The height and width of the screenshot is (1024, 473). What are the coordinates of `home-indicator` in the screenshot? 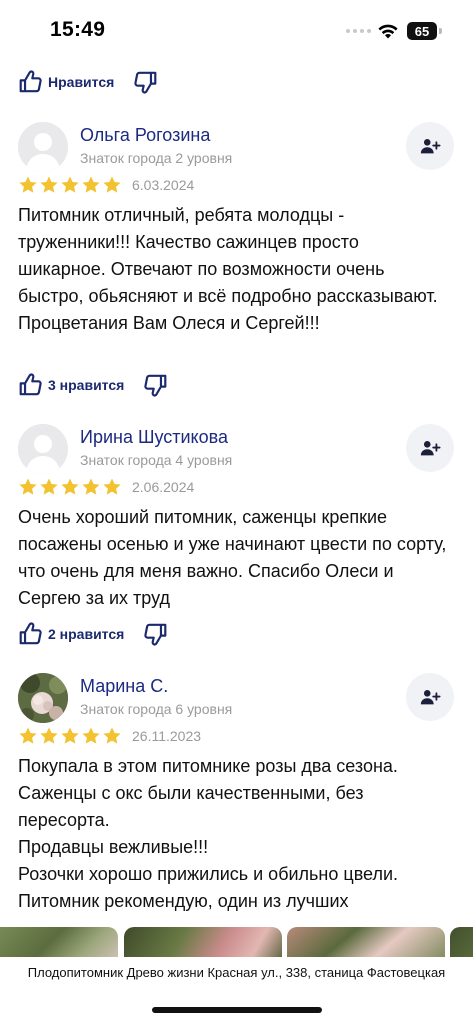 It's located at (237, 1010).